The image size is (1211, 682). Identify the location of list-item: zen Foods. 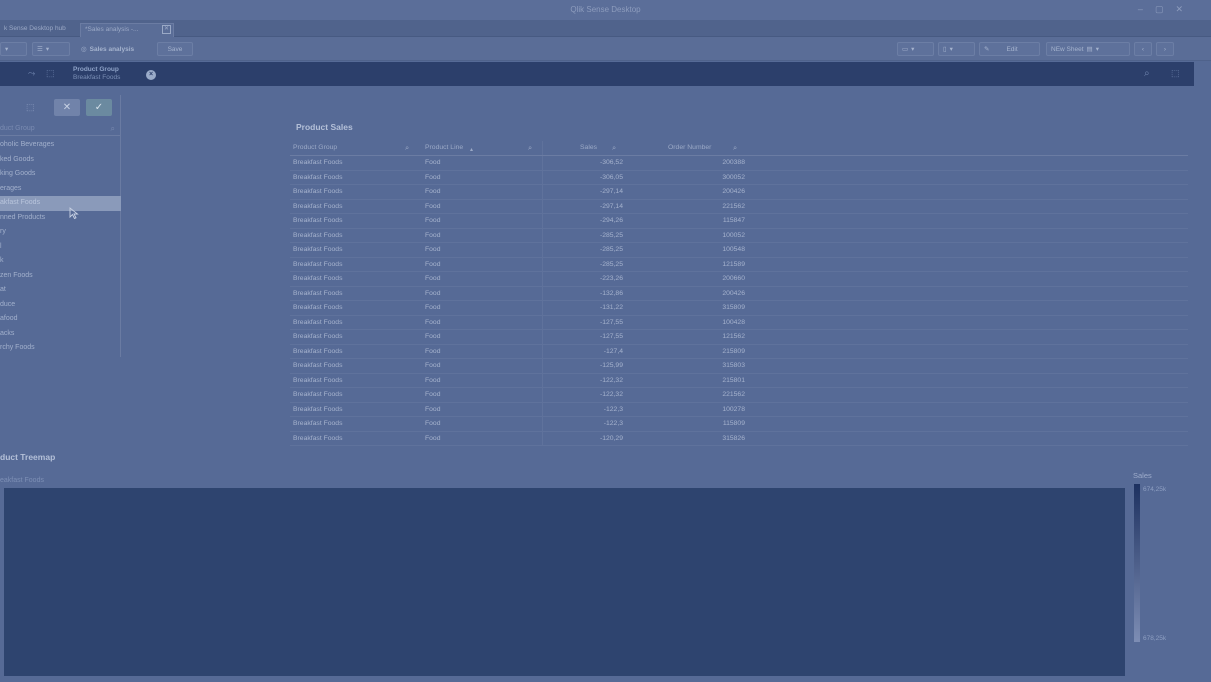
(60, 276).